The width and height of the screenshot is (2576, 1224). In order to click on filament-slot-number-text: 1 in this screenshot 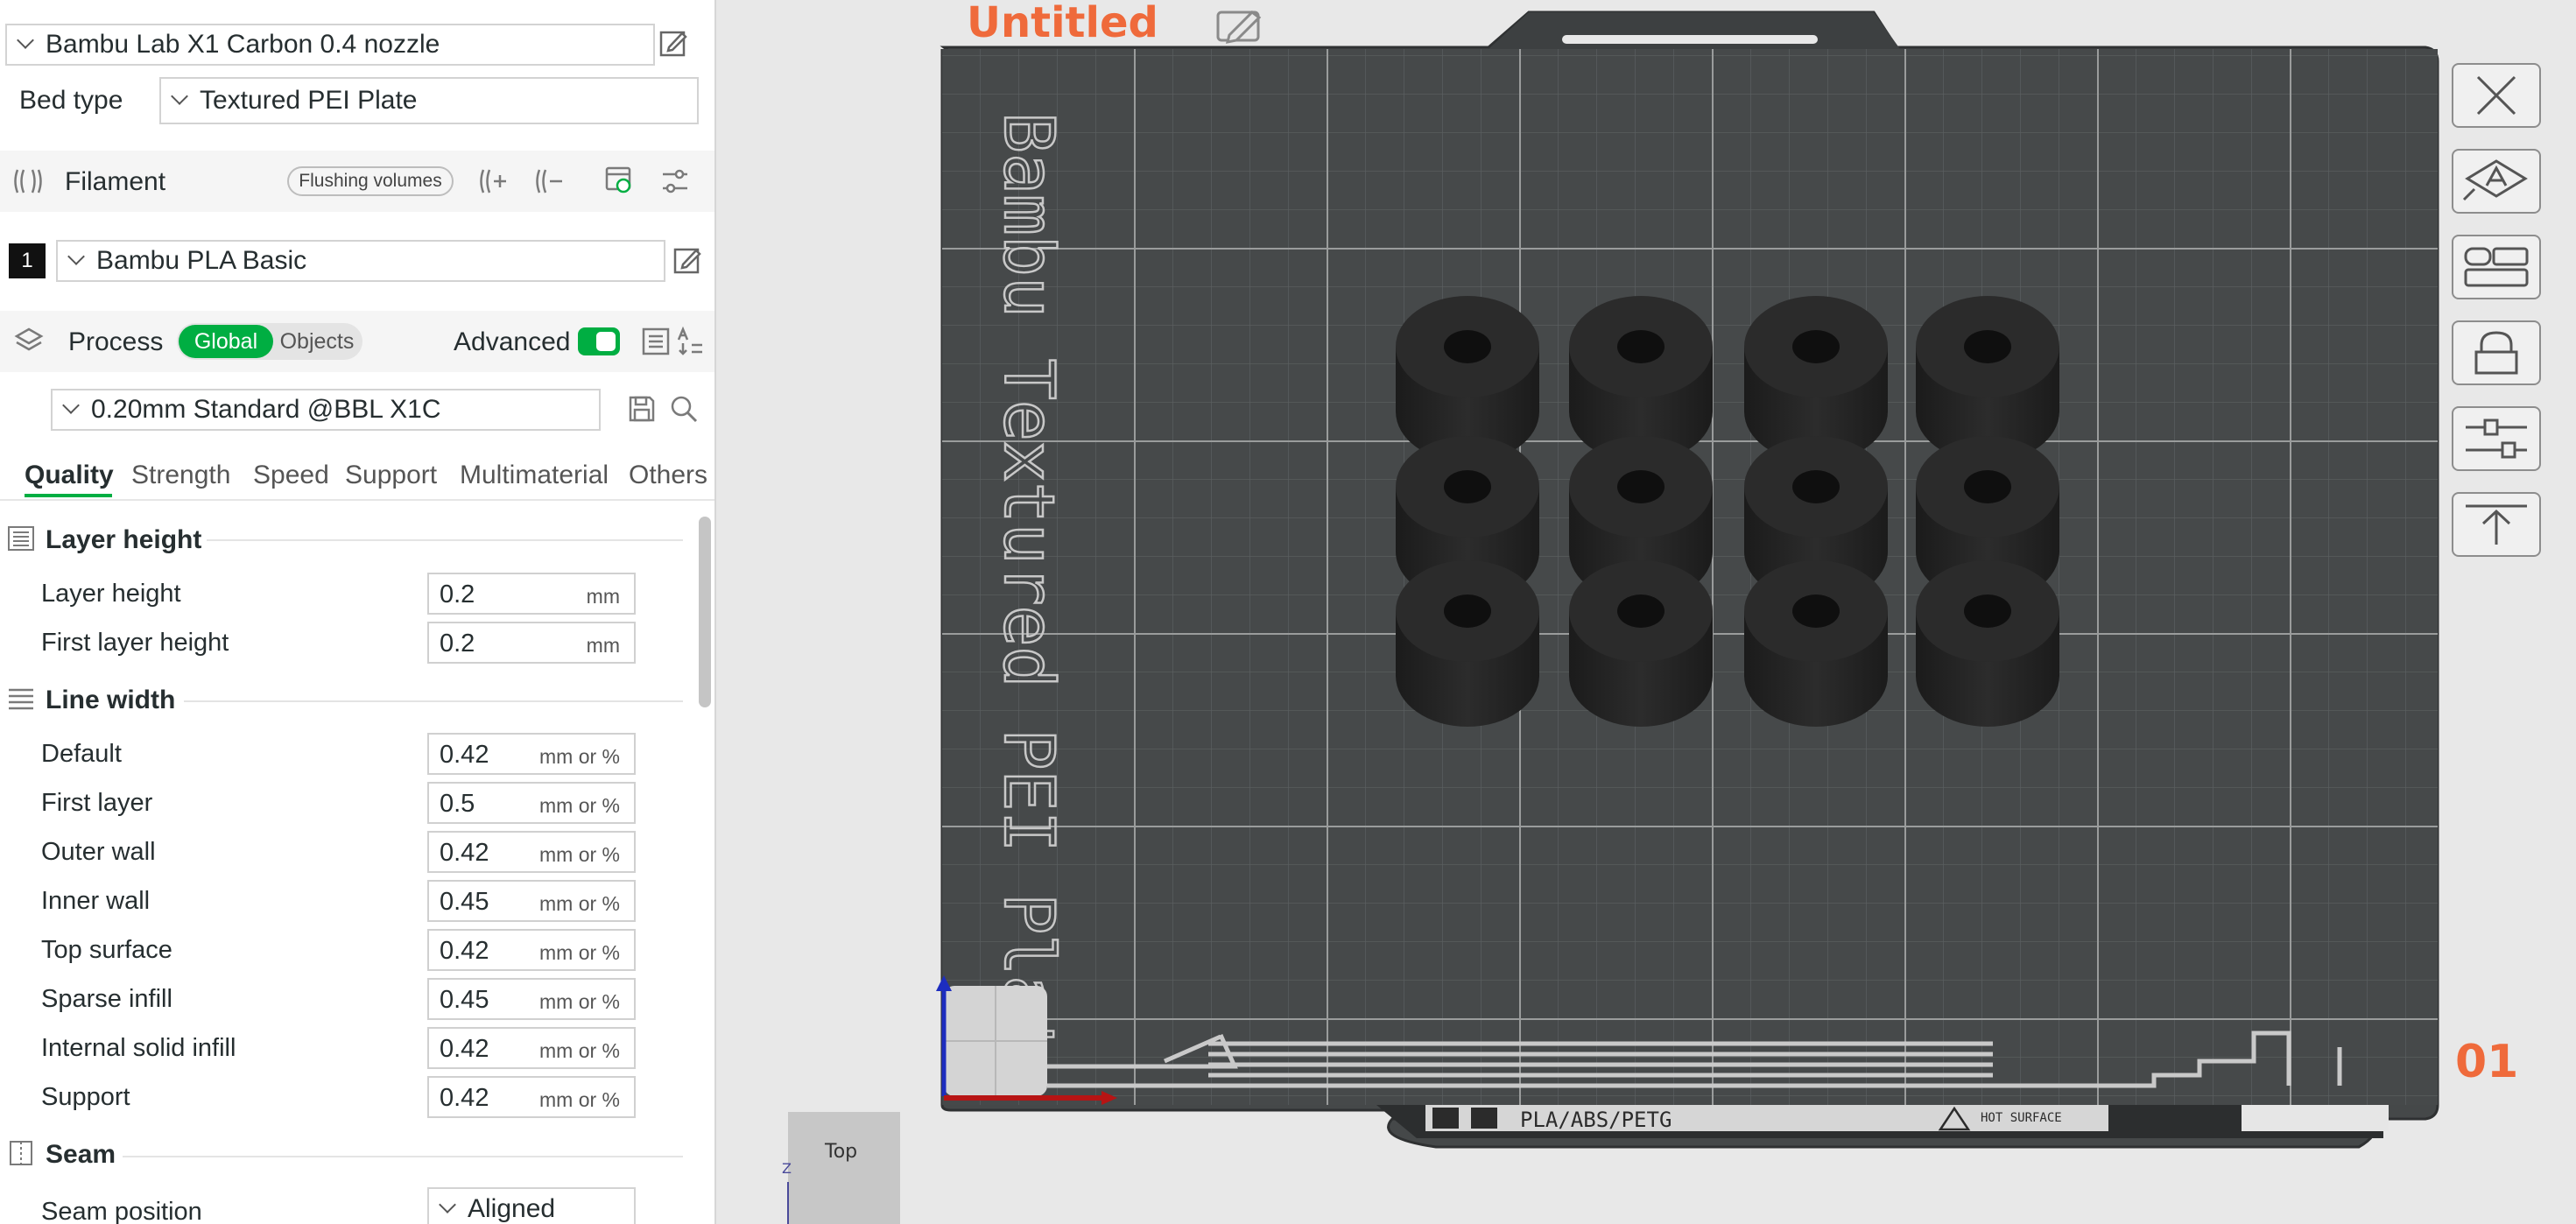, I will do `click(27, 260)`.